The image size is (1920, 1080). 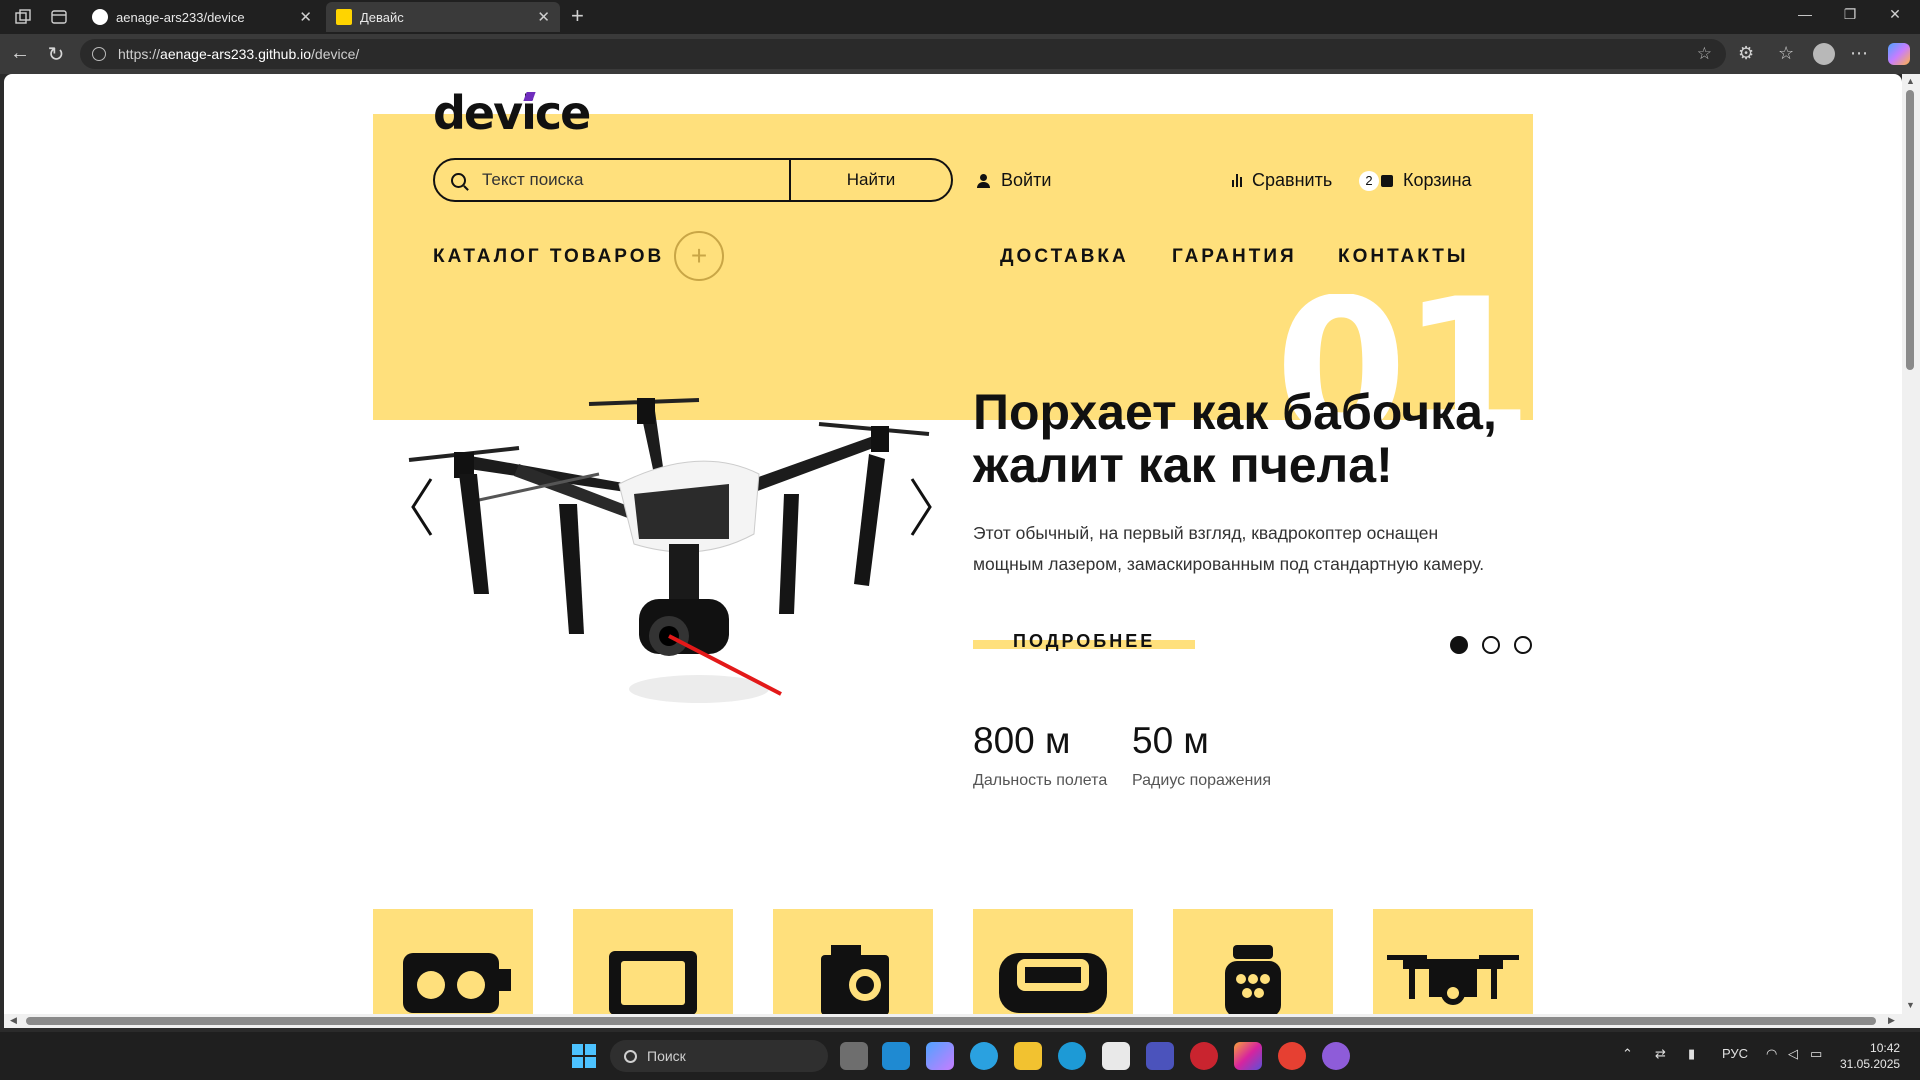 What do you see at coordinates (1336, 1056) in the screenshot?
I see `github-desktop-icon` at bounding box center [1336, 1056].